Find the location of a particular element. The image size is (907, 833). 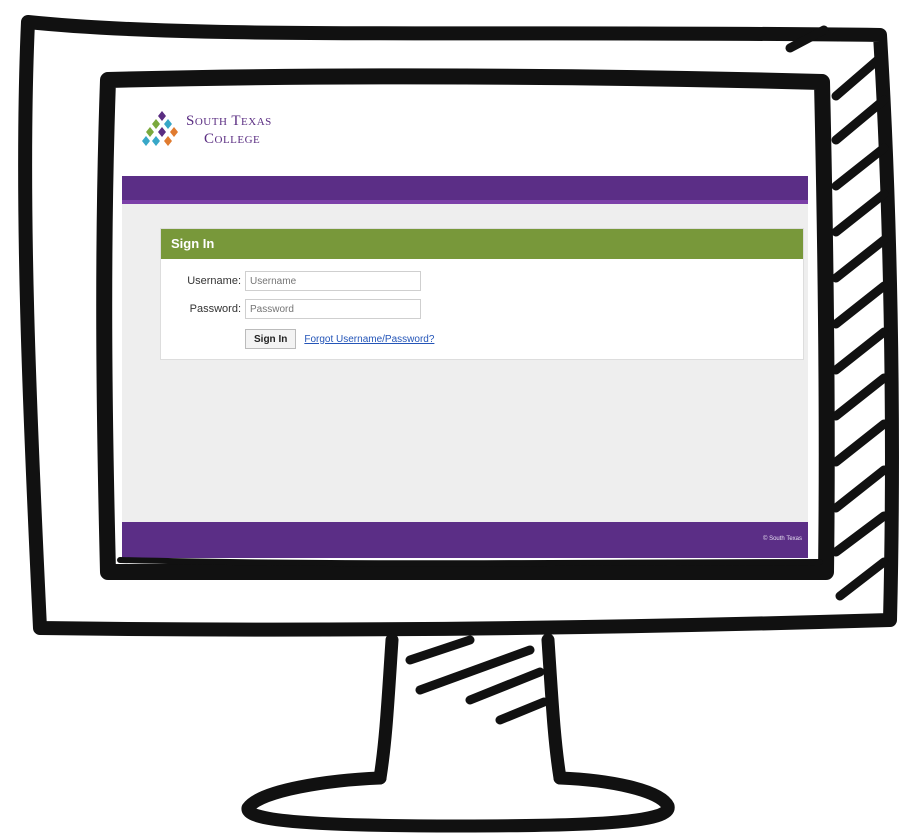

password-row: Password: is located at coordinates (291, 309).